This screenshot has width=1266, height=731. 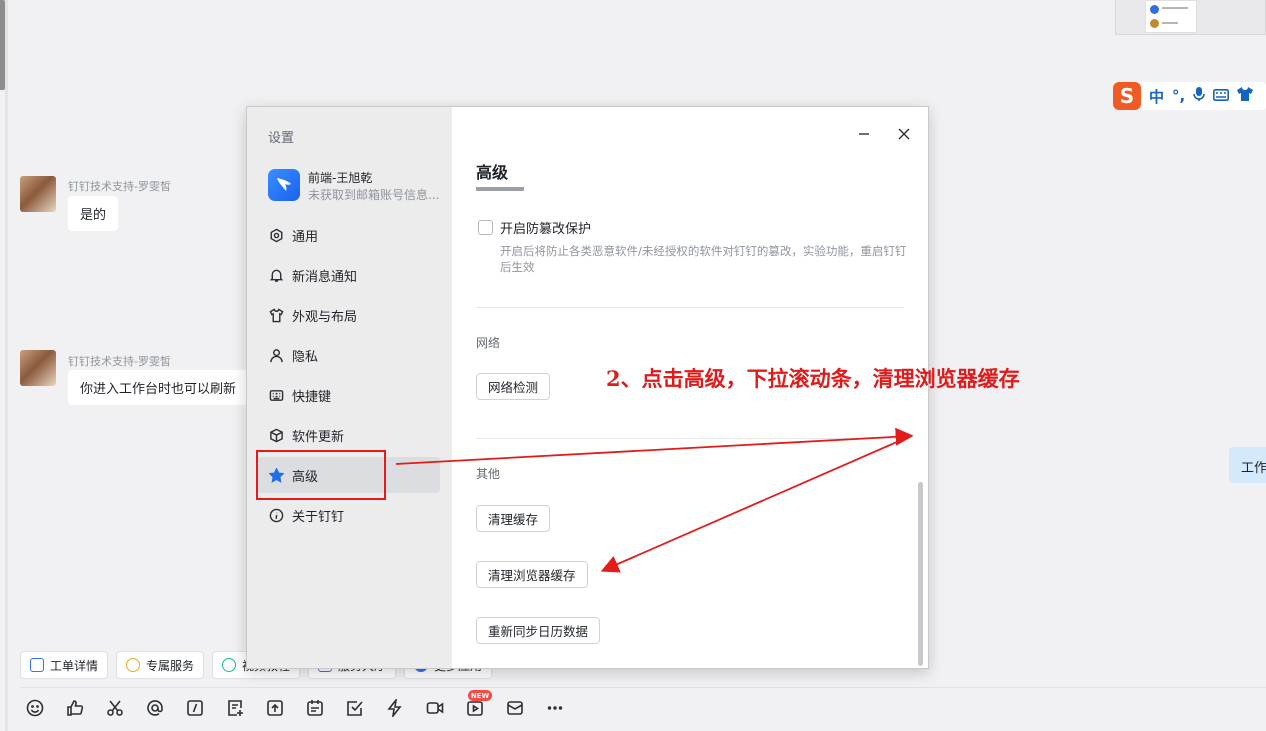 I want to click on sogou-logo-icon: S, so click(x=1127, y=96).